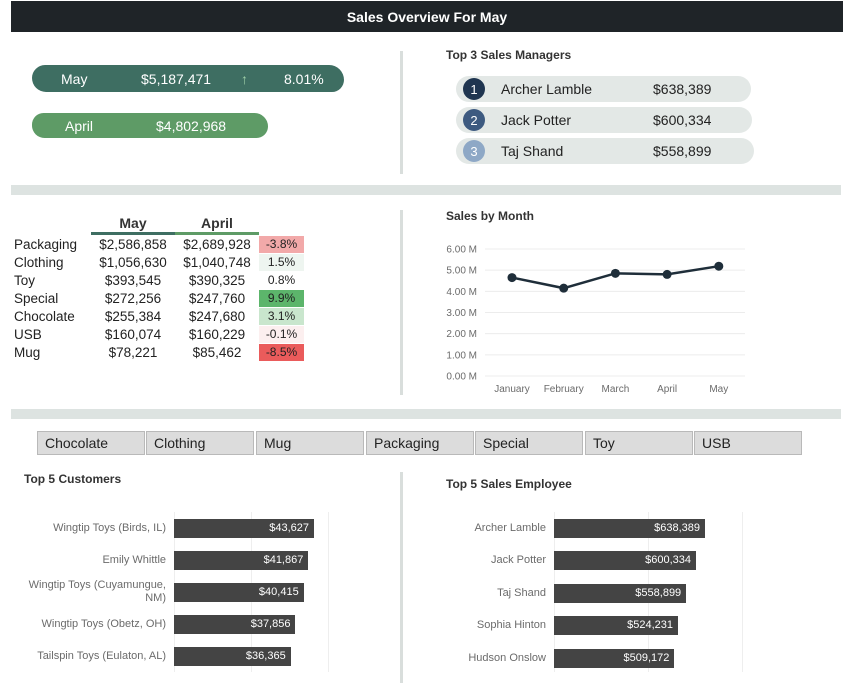 The height and width of the screenshot is (683, 850). I want to click on filter-button-toy: Toy, so click(639, 443).